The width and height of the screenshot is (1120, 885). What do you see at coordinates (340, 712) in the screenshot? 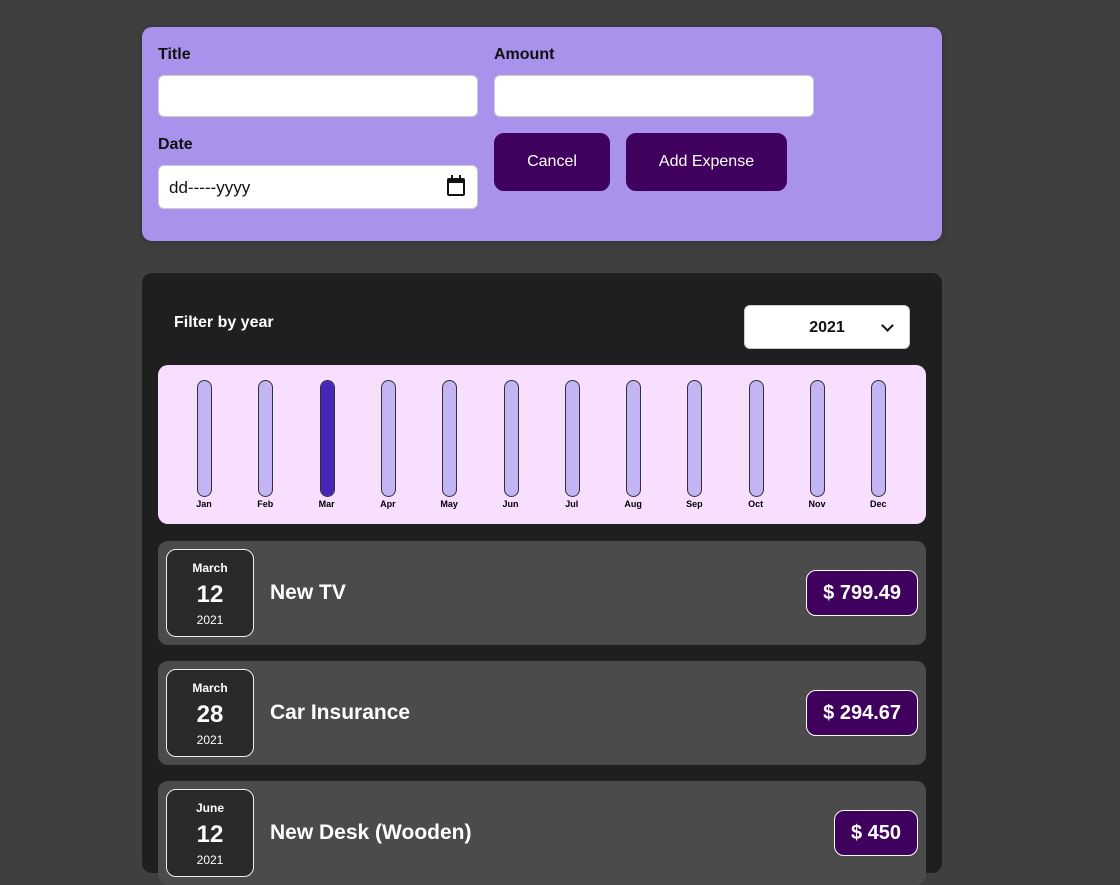
I see `expense-title: Car Insurance` at bounding box center [340, 712].